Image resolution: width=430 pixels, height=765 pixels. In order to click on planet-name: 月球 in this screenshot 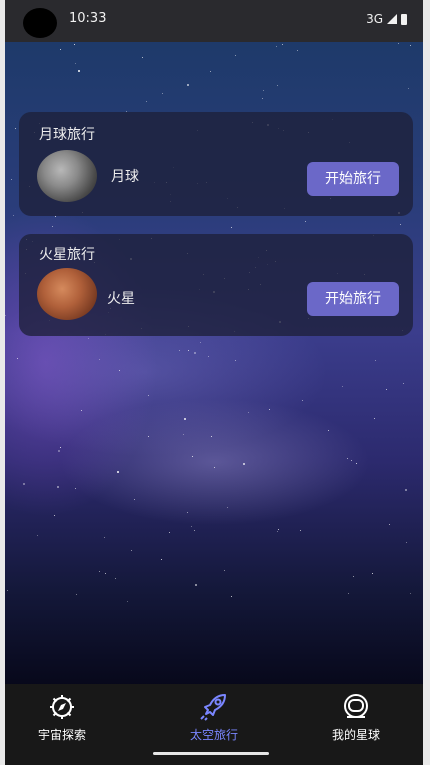, I will do `click(125, 177)`.